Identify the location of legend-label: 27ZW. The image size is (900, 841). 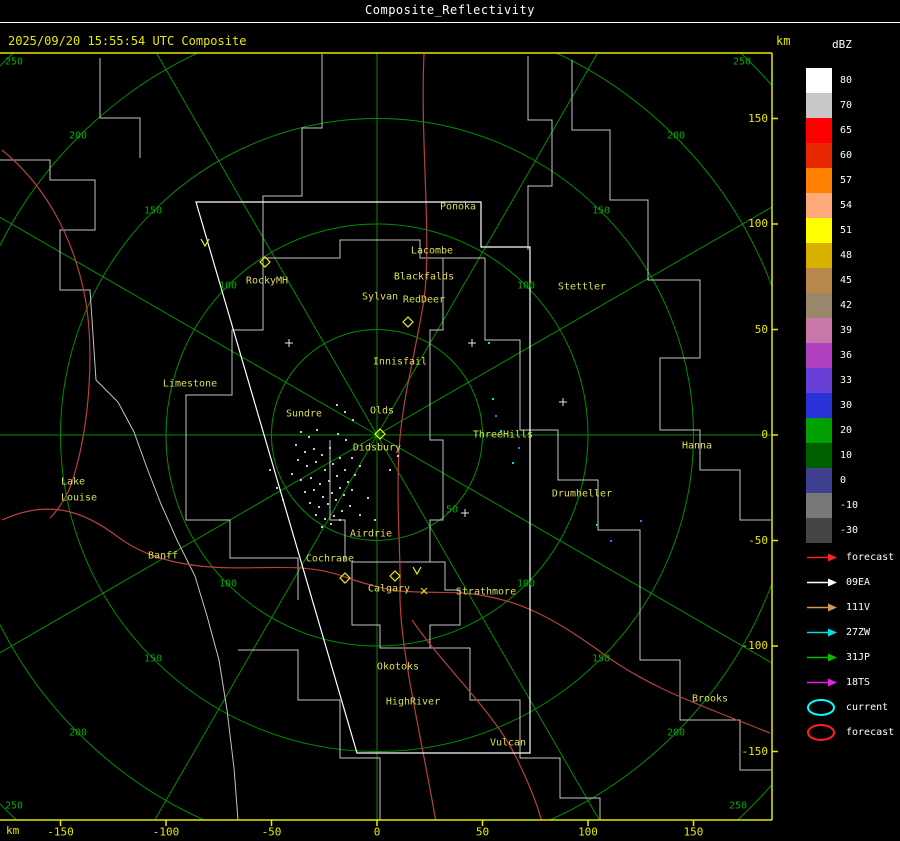
(858, 632).